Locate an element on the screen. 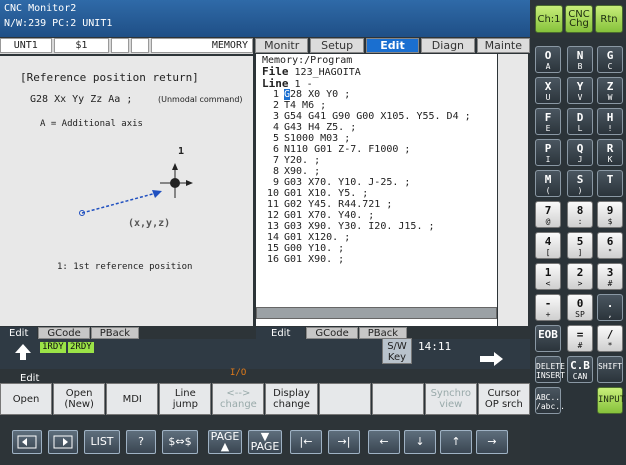 The image size is (626, 465). program-line: 8 X90. ; is located at coordinates (376, 171).